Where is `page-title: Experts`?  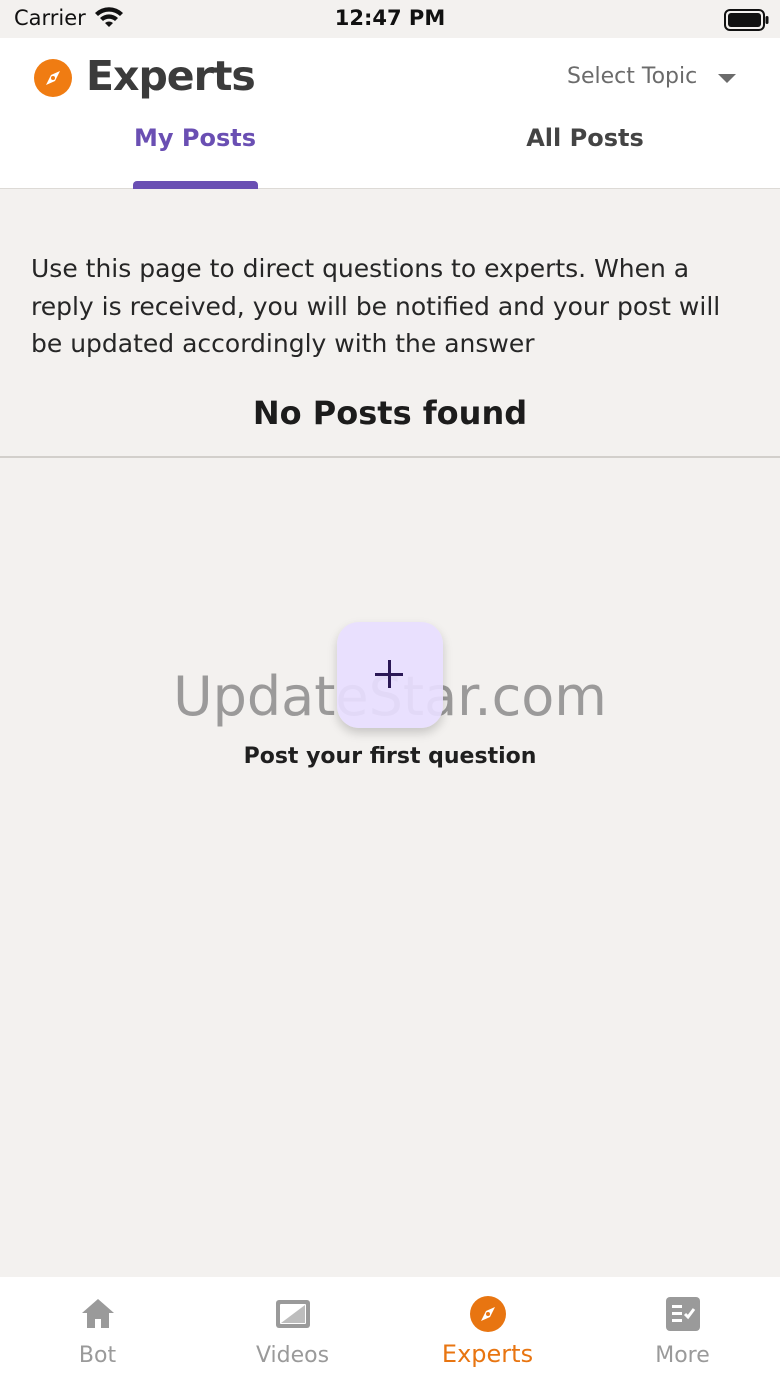
page-title: Experts is located at coordinates (171, 76).